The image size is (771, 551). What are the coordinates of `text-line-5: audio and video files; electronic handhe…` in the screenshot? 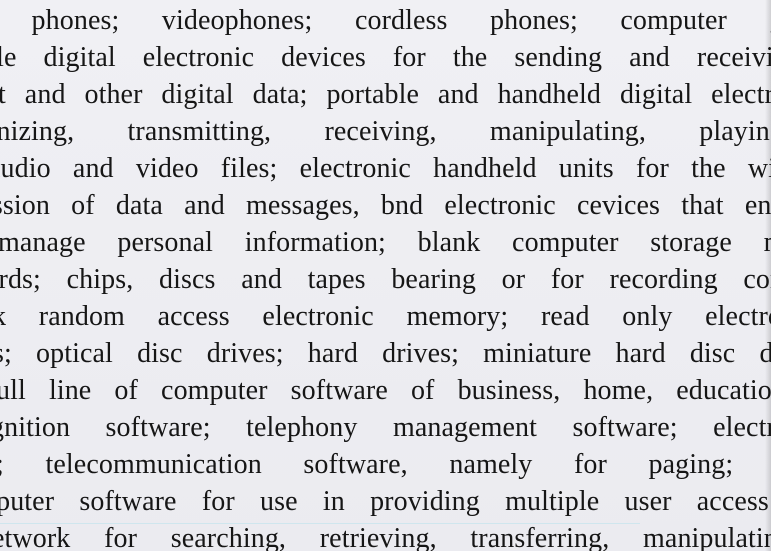 It's located at (385, 168).